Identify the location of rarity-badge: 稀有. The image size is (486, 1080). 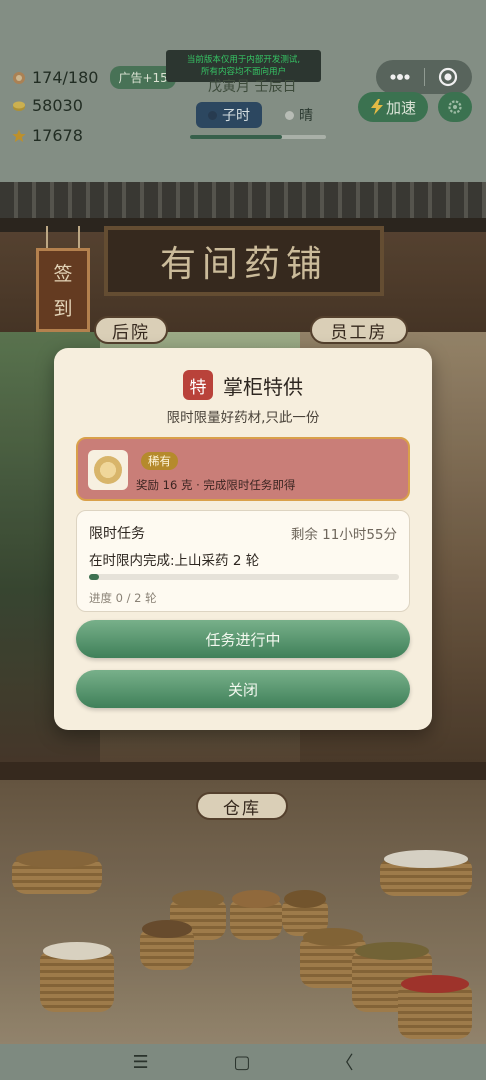
(159, 461).